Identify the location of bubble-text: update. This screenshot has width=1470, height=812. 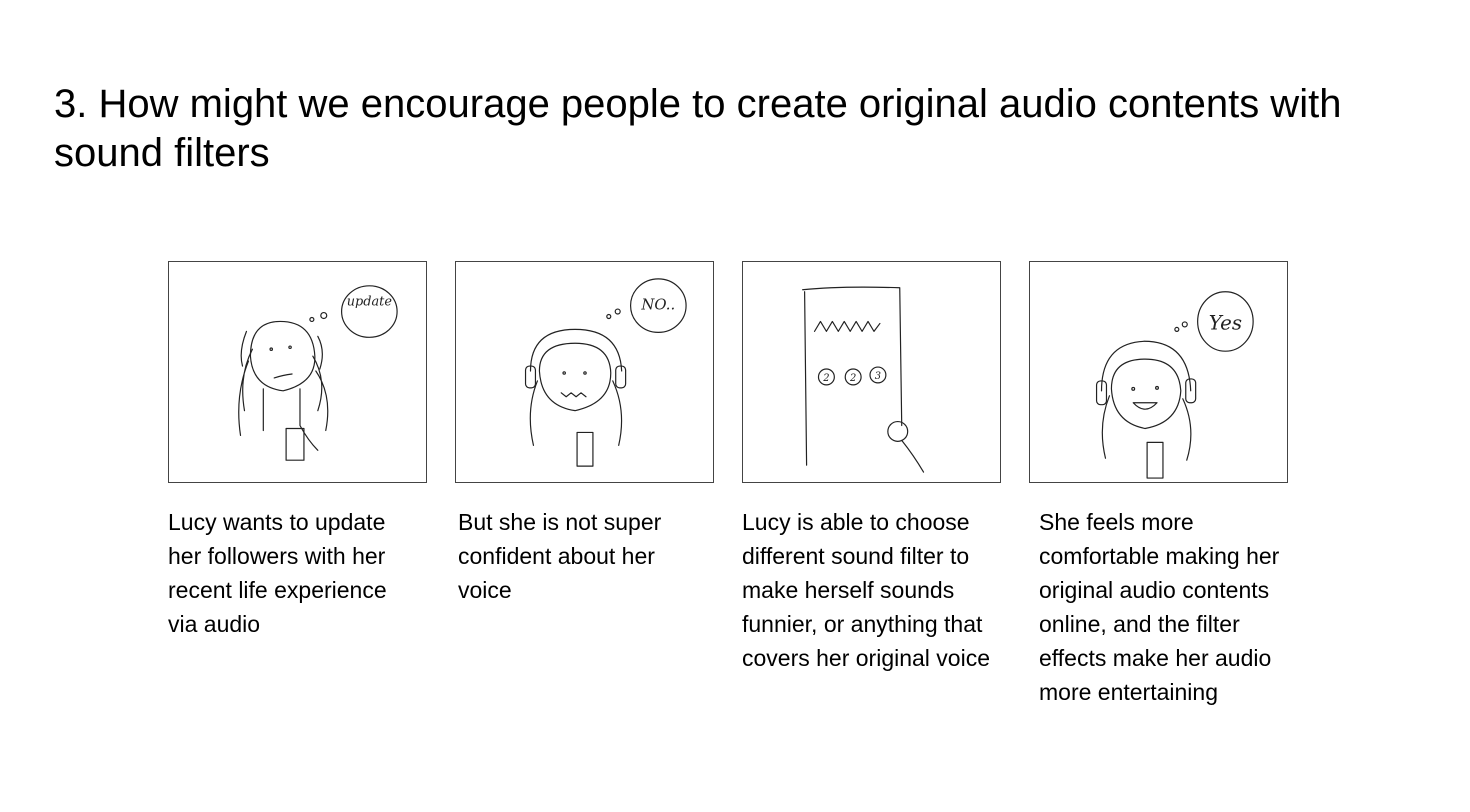
(370, 302).